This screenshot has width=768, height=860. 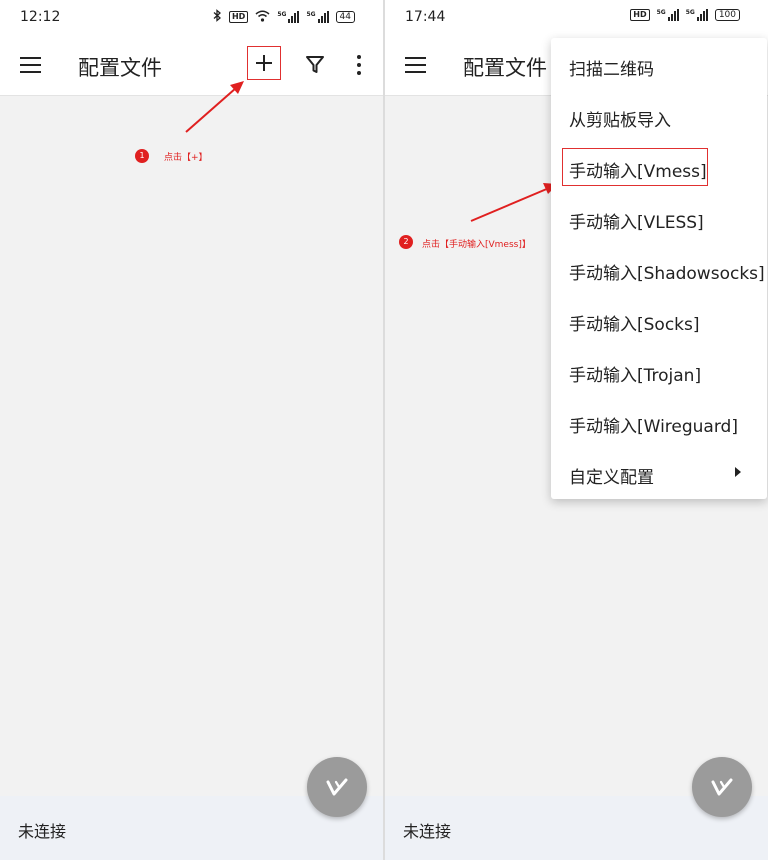 I want to click on menu-item-manual-shadowsocks: 手动输入[Shadowsocks], so click(x=667, y=271).